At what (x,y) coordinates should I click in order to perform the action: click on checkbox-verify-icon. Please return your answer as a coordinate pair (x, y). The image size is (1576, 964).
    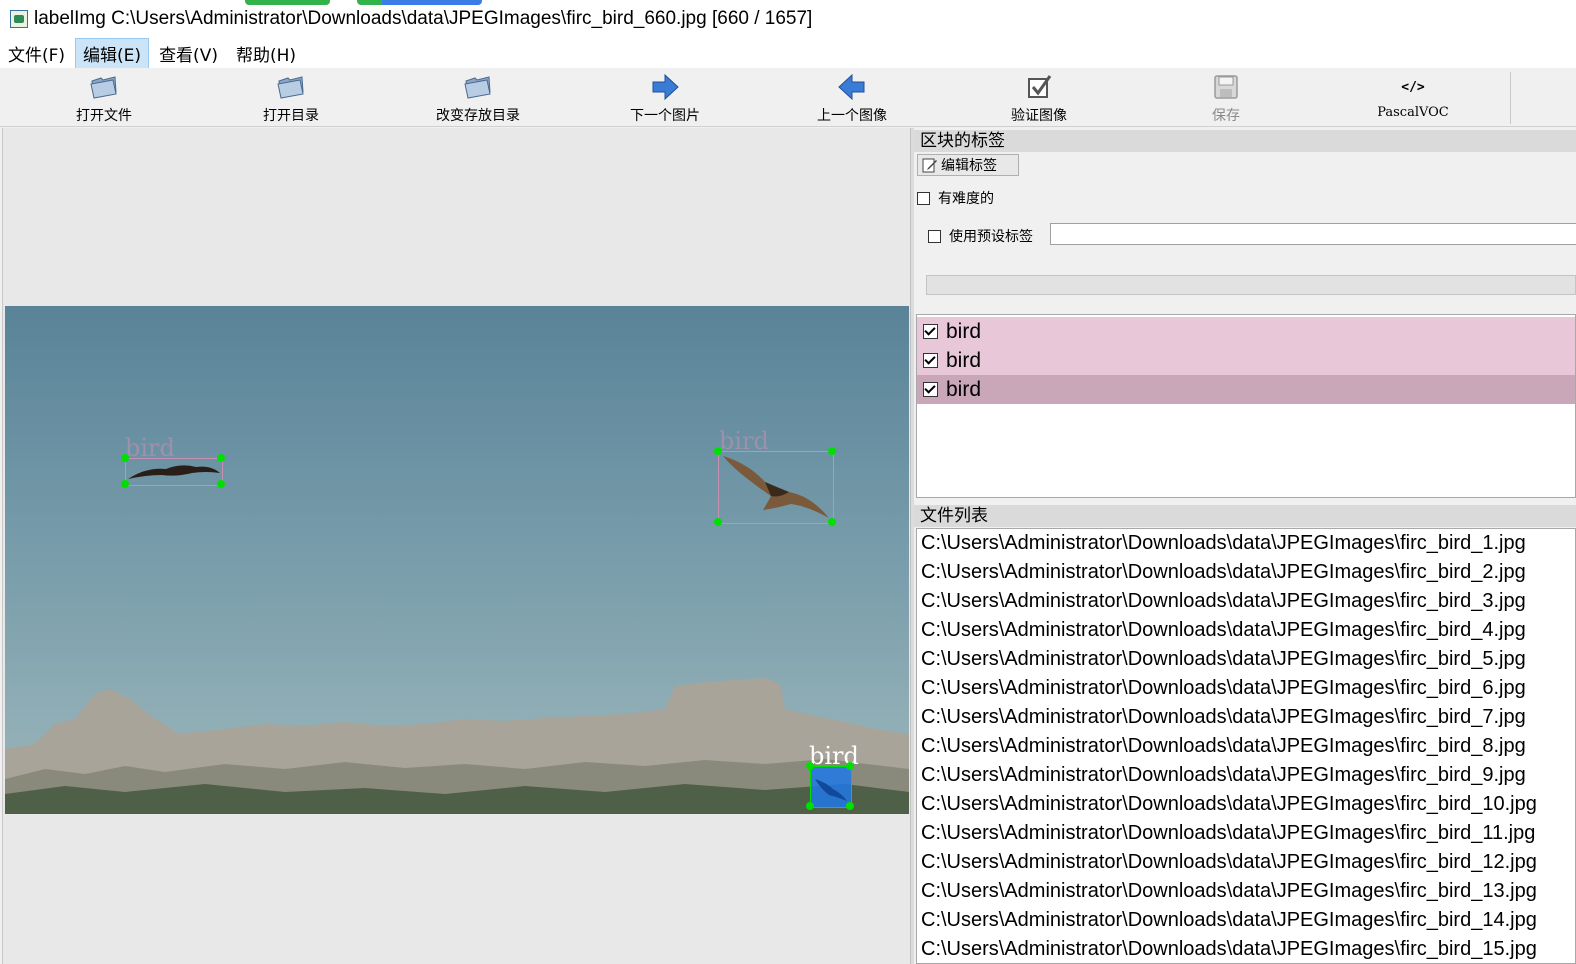
    Looking at the image, I should click on (1039, 87).